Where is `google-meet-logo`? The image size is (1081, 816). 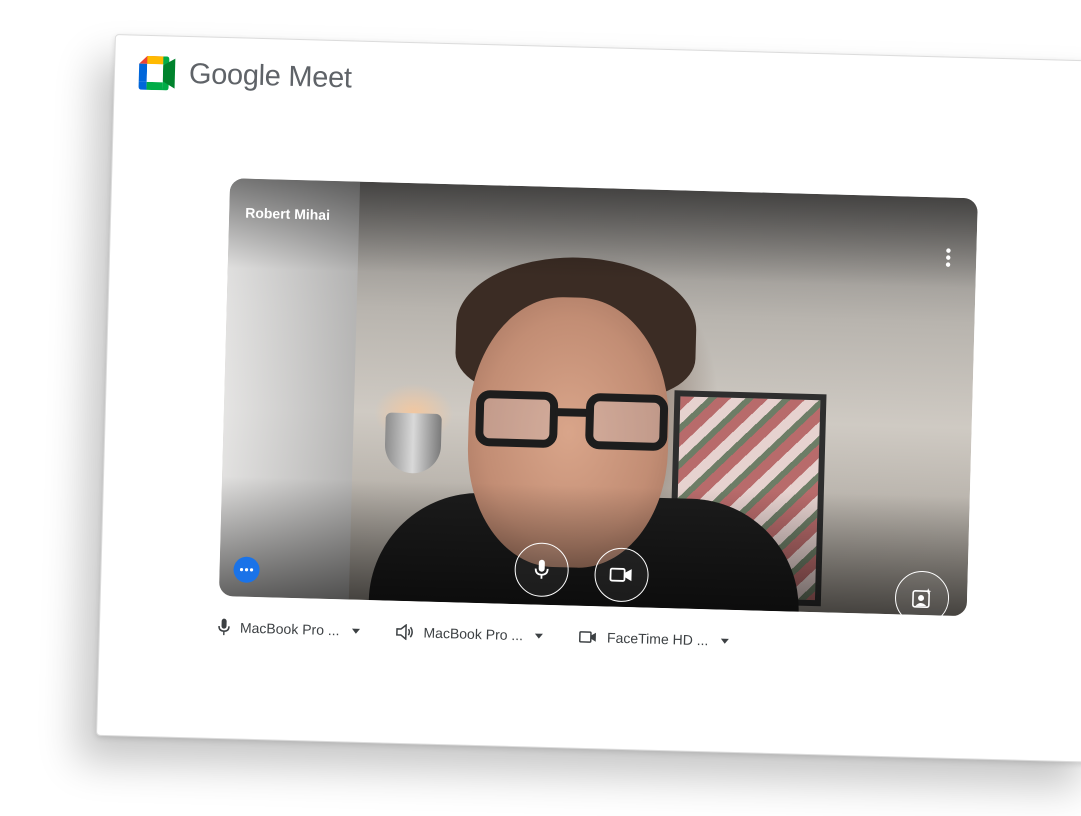 google-meet-logo is located at coordinates (157, 73).